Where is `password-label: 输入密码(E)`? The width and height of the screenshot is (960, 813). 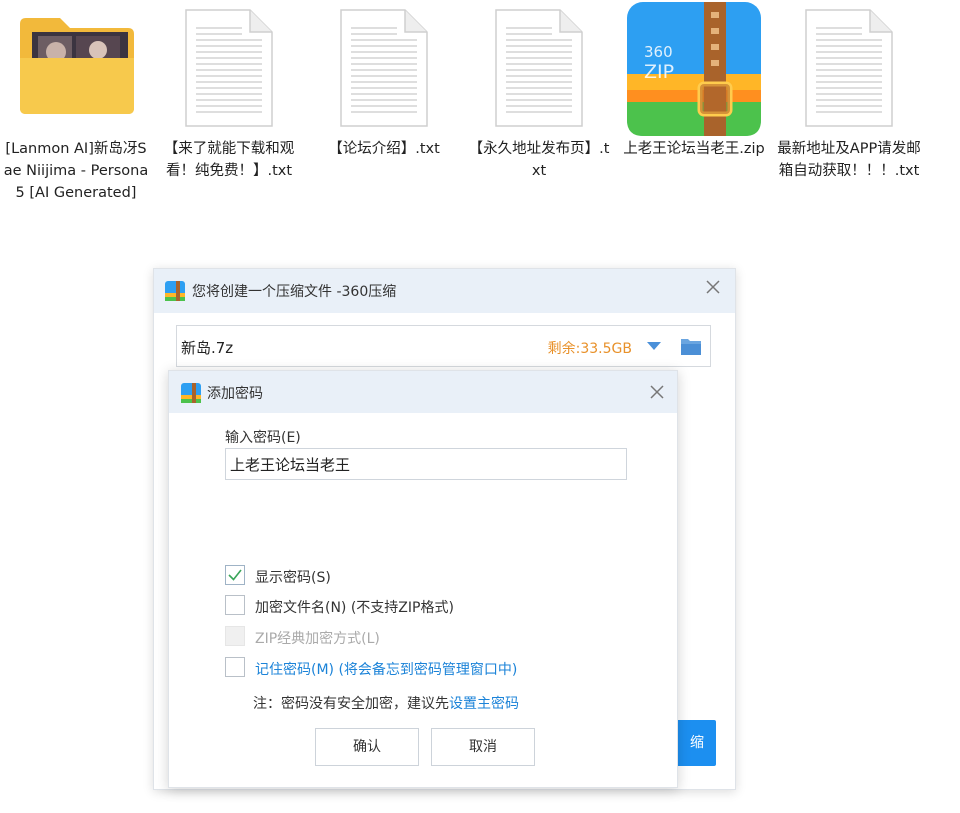 password-label: 输入密码(E) is located at coordinates (263, 438).